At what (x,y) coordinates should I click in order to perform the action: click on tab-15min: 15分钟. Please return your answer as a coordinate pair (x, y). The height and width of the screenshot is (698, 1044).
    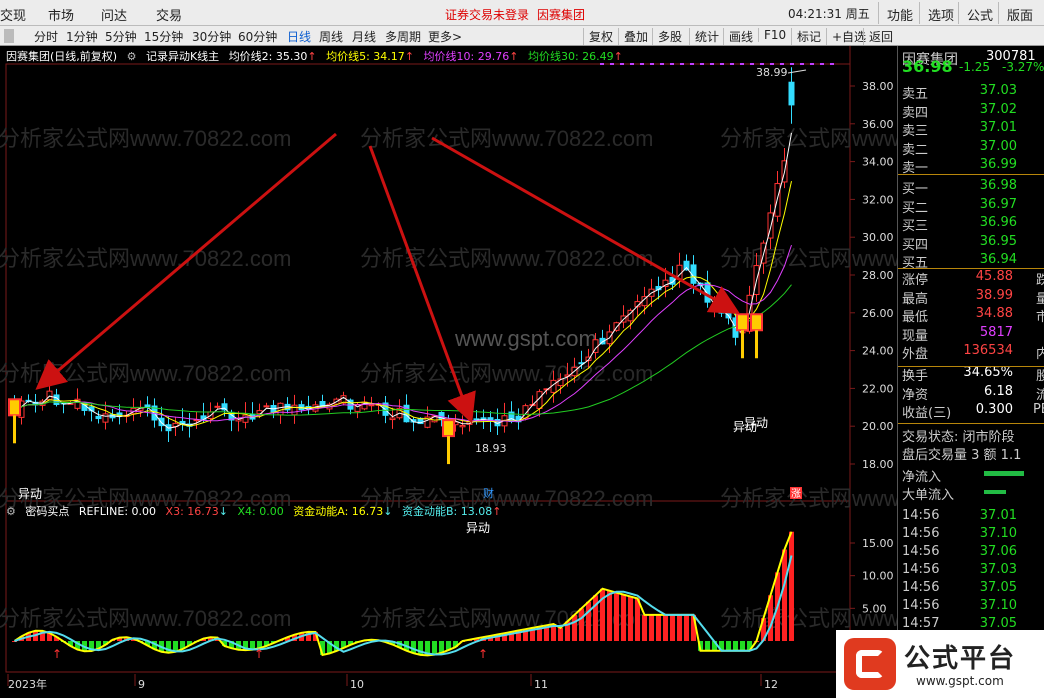
    Looking at the image, I should click on (163, 36).